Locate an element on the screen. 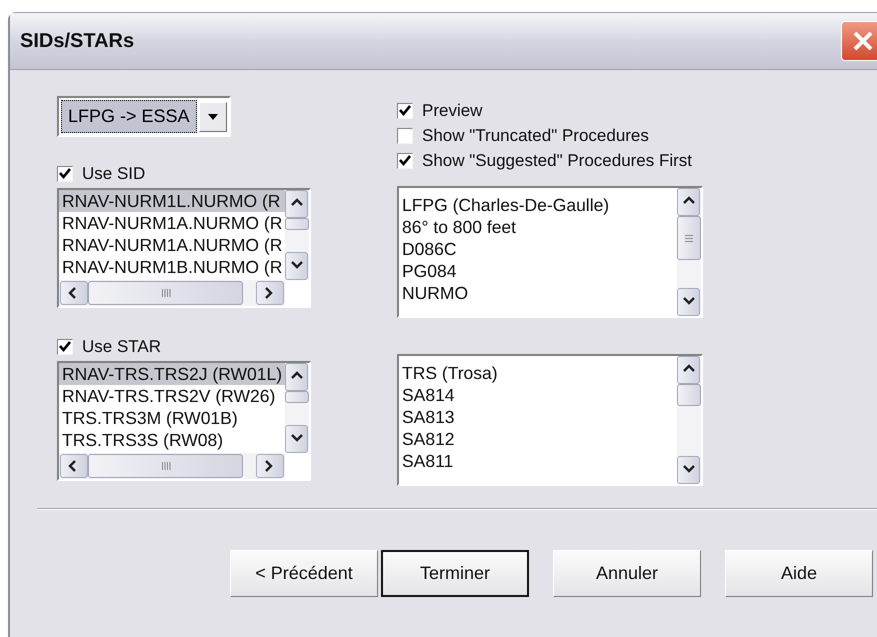 This screenshot has height=637, width=877. list-item: TRS (Trosa) is located at coordinates (538, 373).